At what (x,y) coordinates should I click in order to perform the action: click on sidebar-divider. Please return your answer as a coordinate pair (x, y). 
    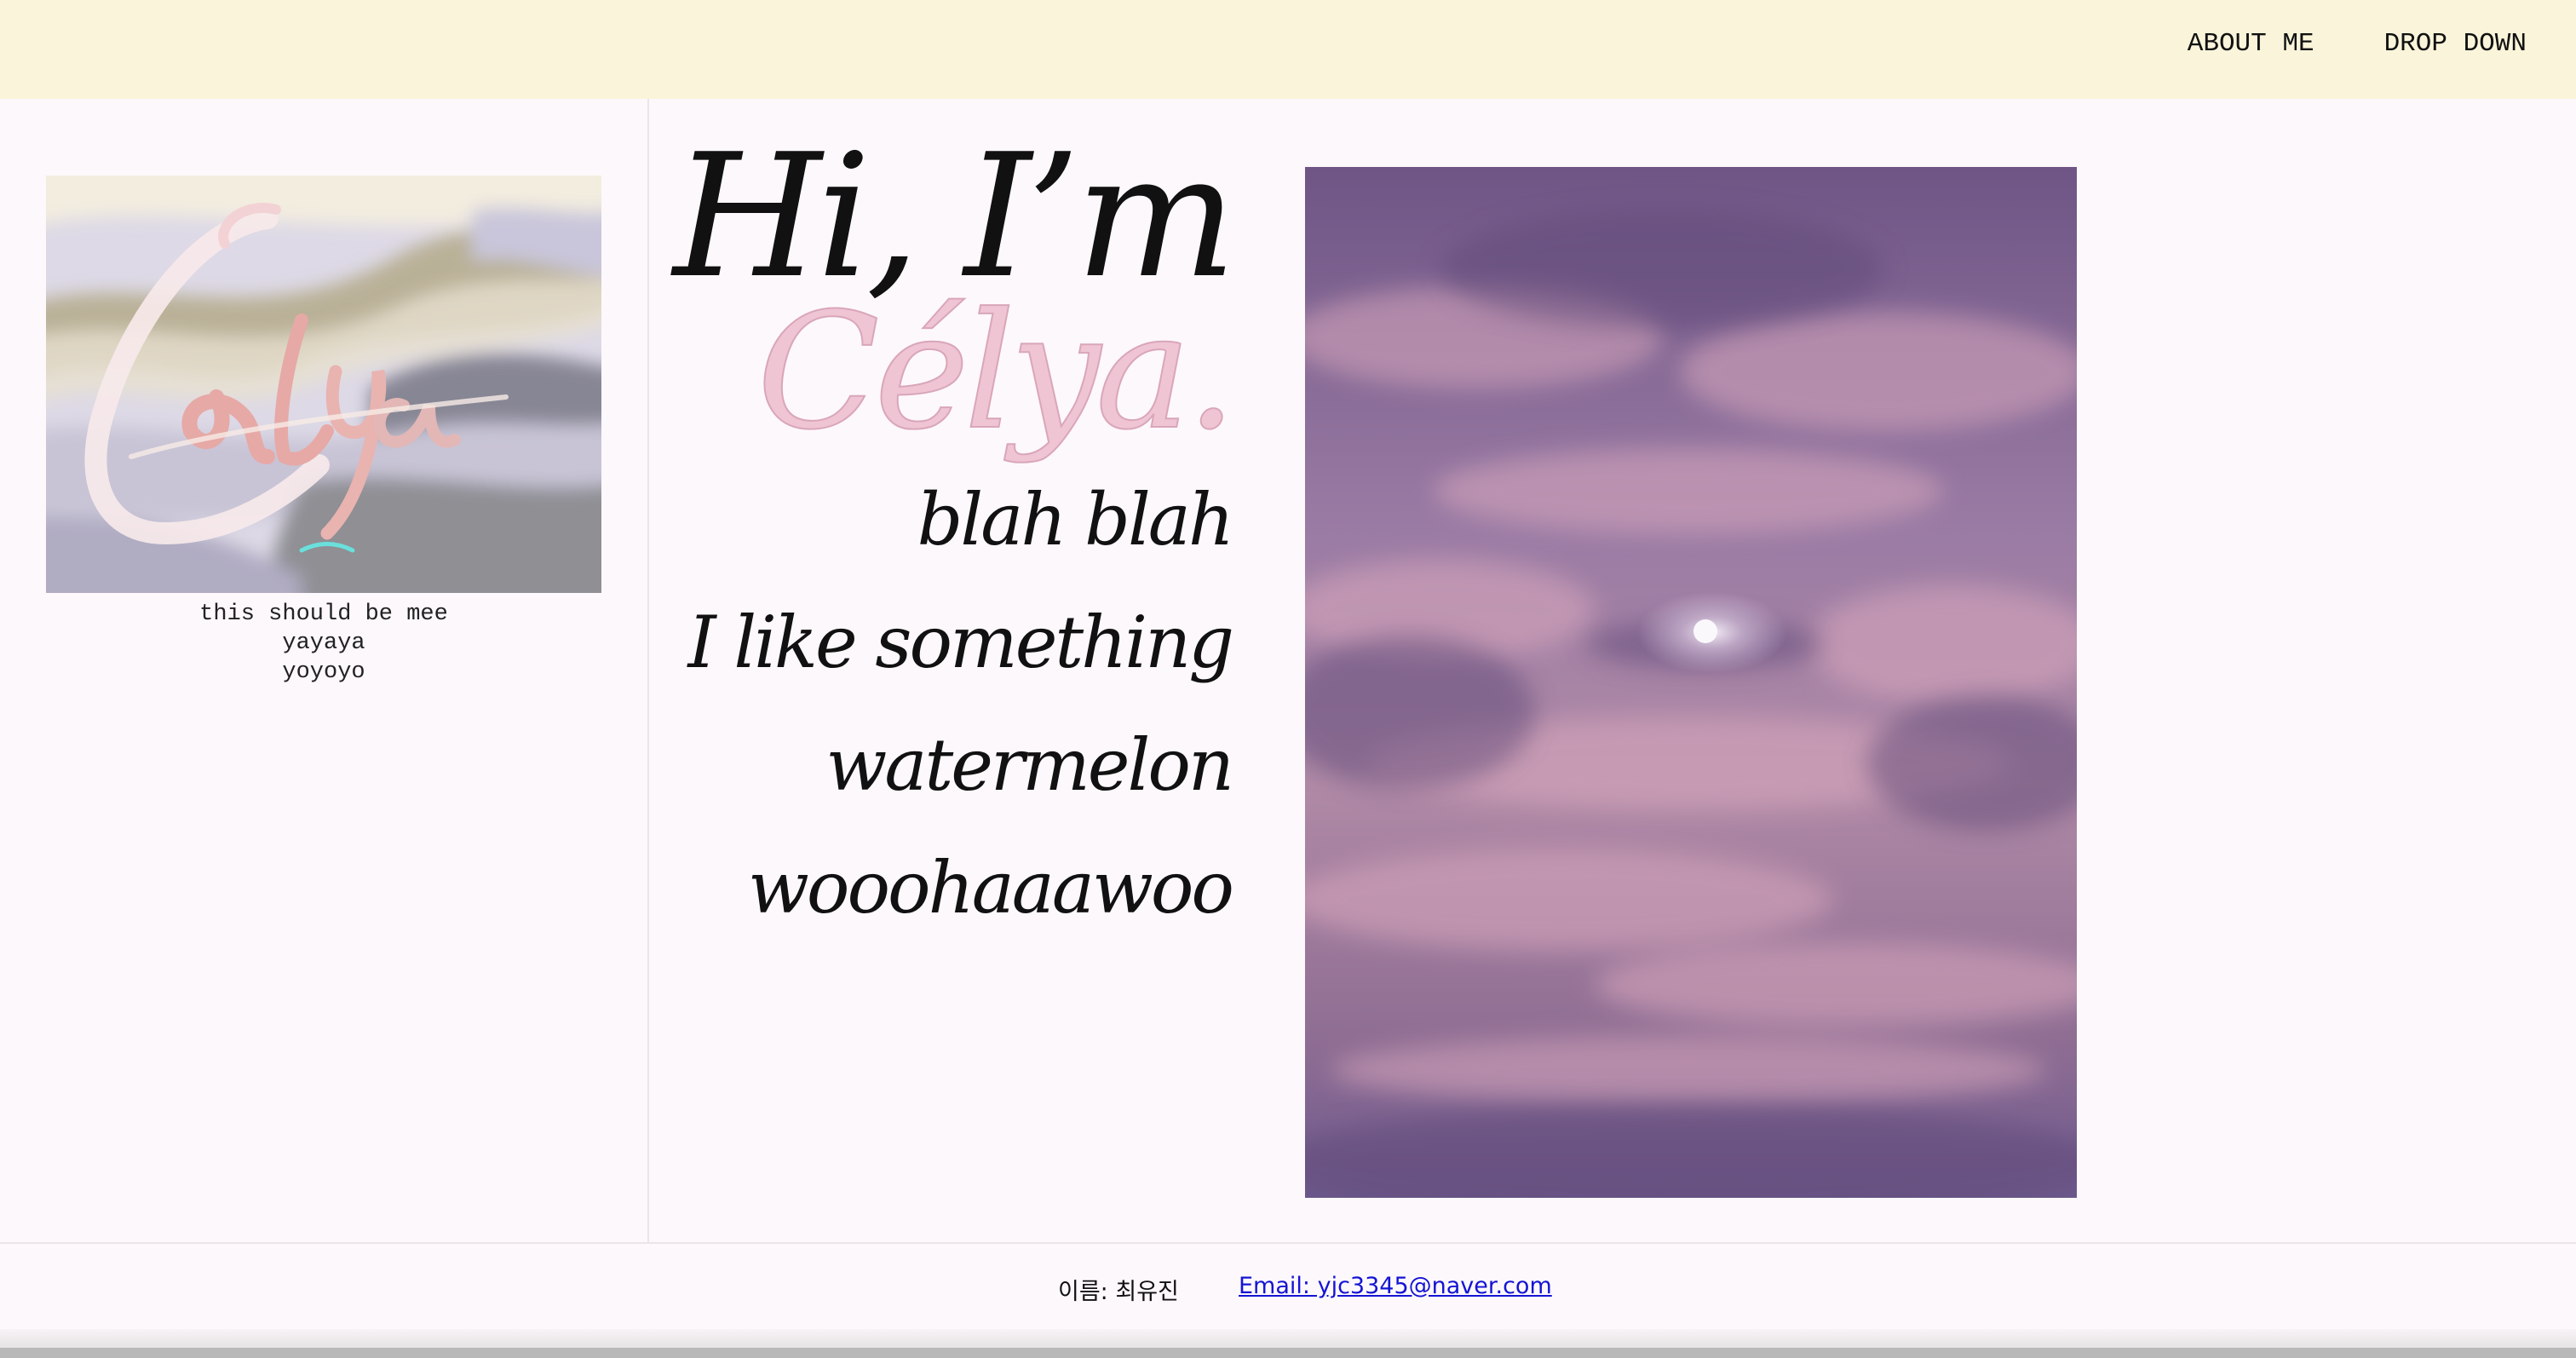
    Looking at the image, I should click on (648, 670).